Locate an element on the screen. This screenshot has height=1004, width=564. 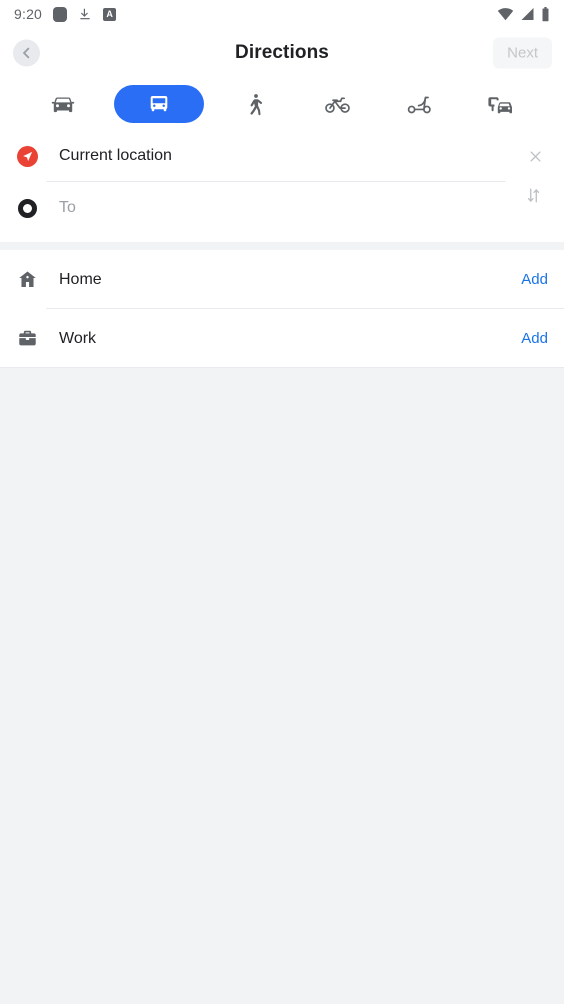
travel-mode-transit is located at coordinates (159, 104).